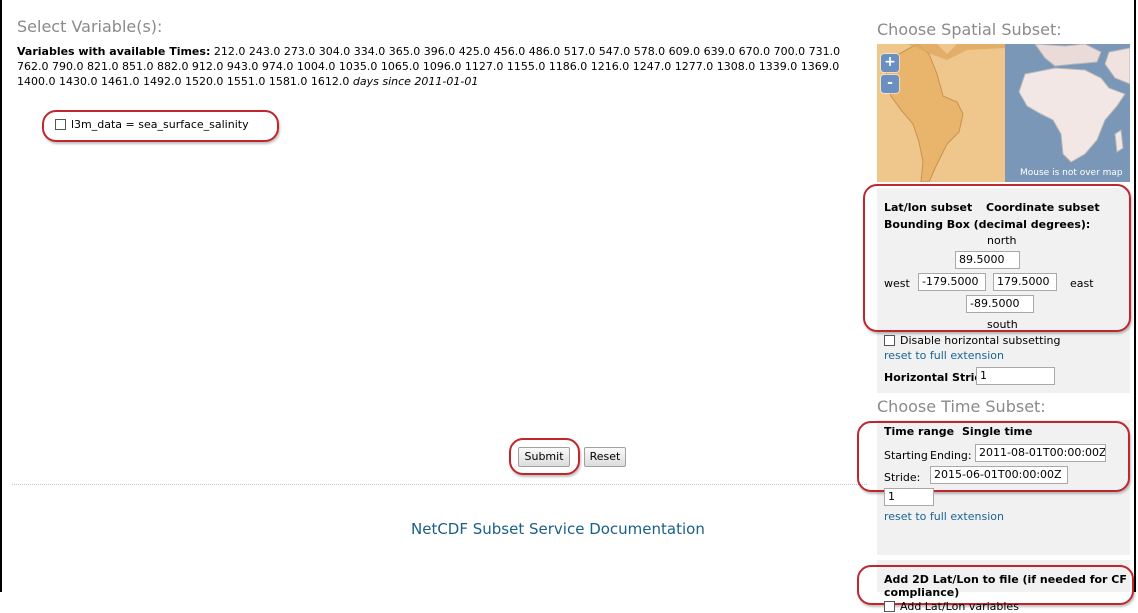  Describe the element at coordinates (944, 516) in the screenshot. I see `time-reset-link: reset to full extension` at that location.